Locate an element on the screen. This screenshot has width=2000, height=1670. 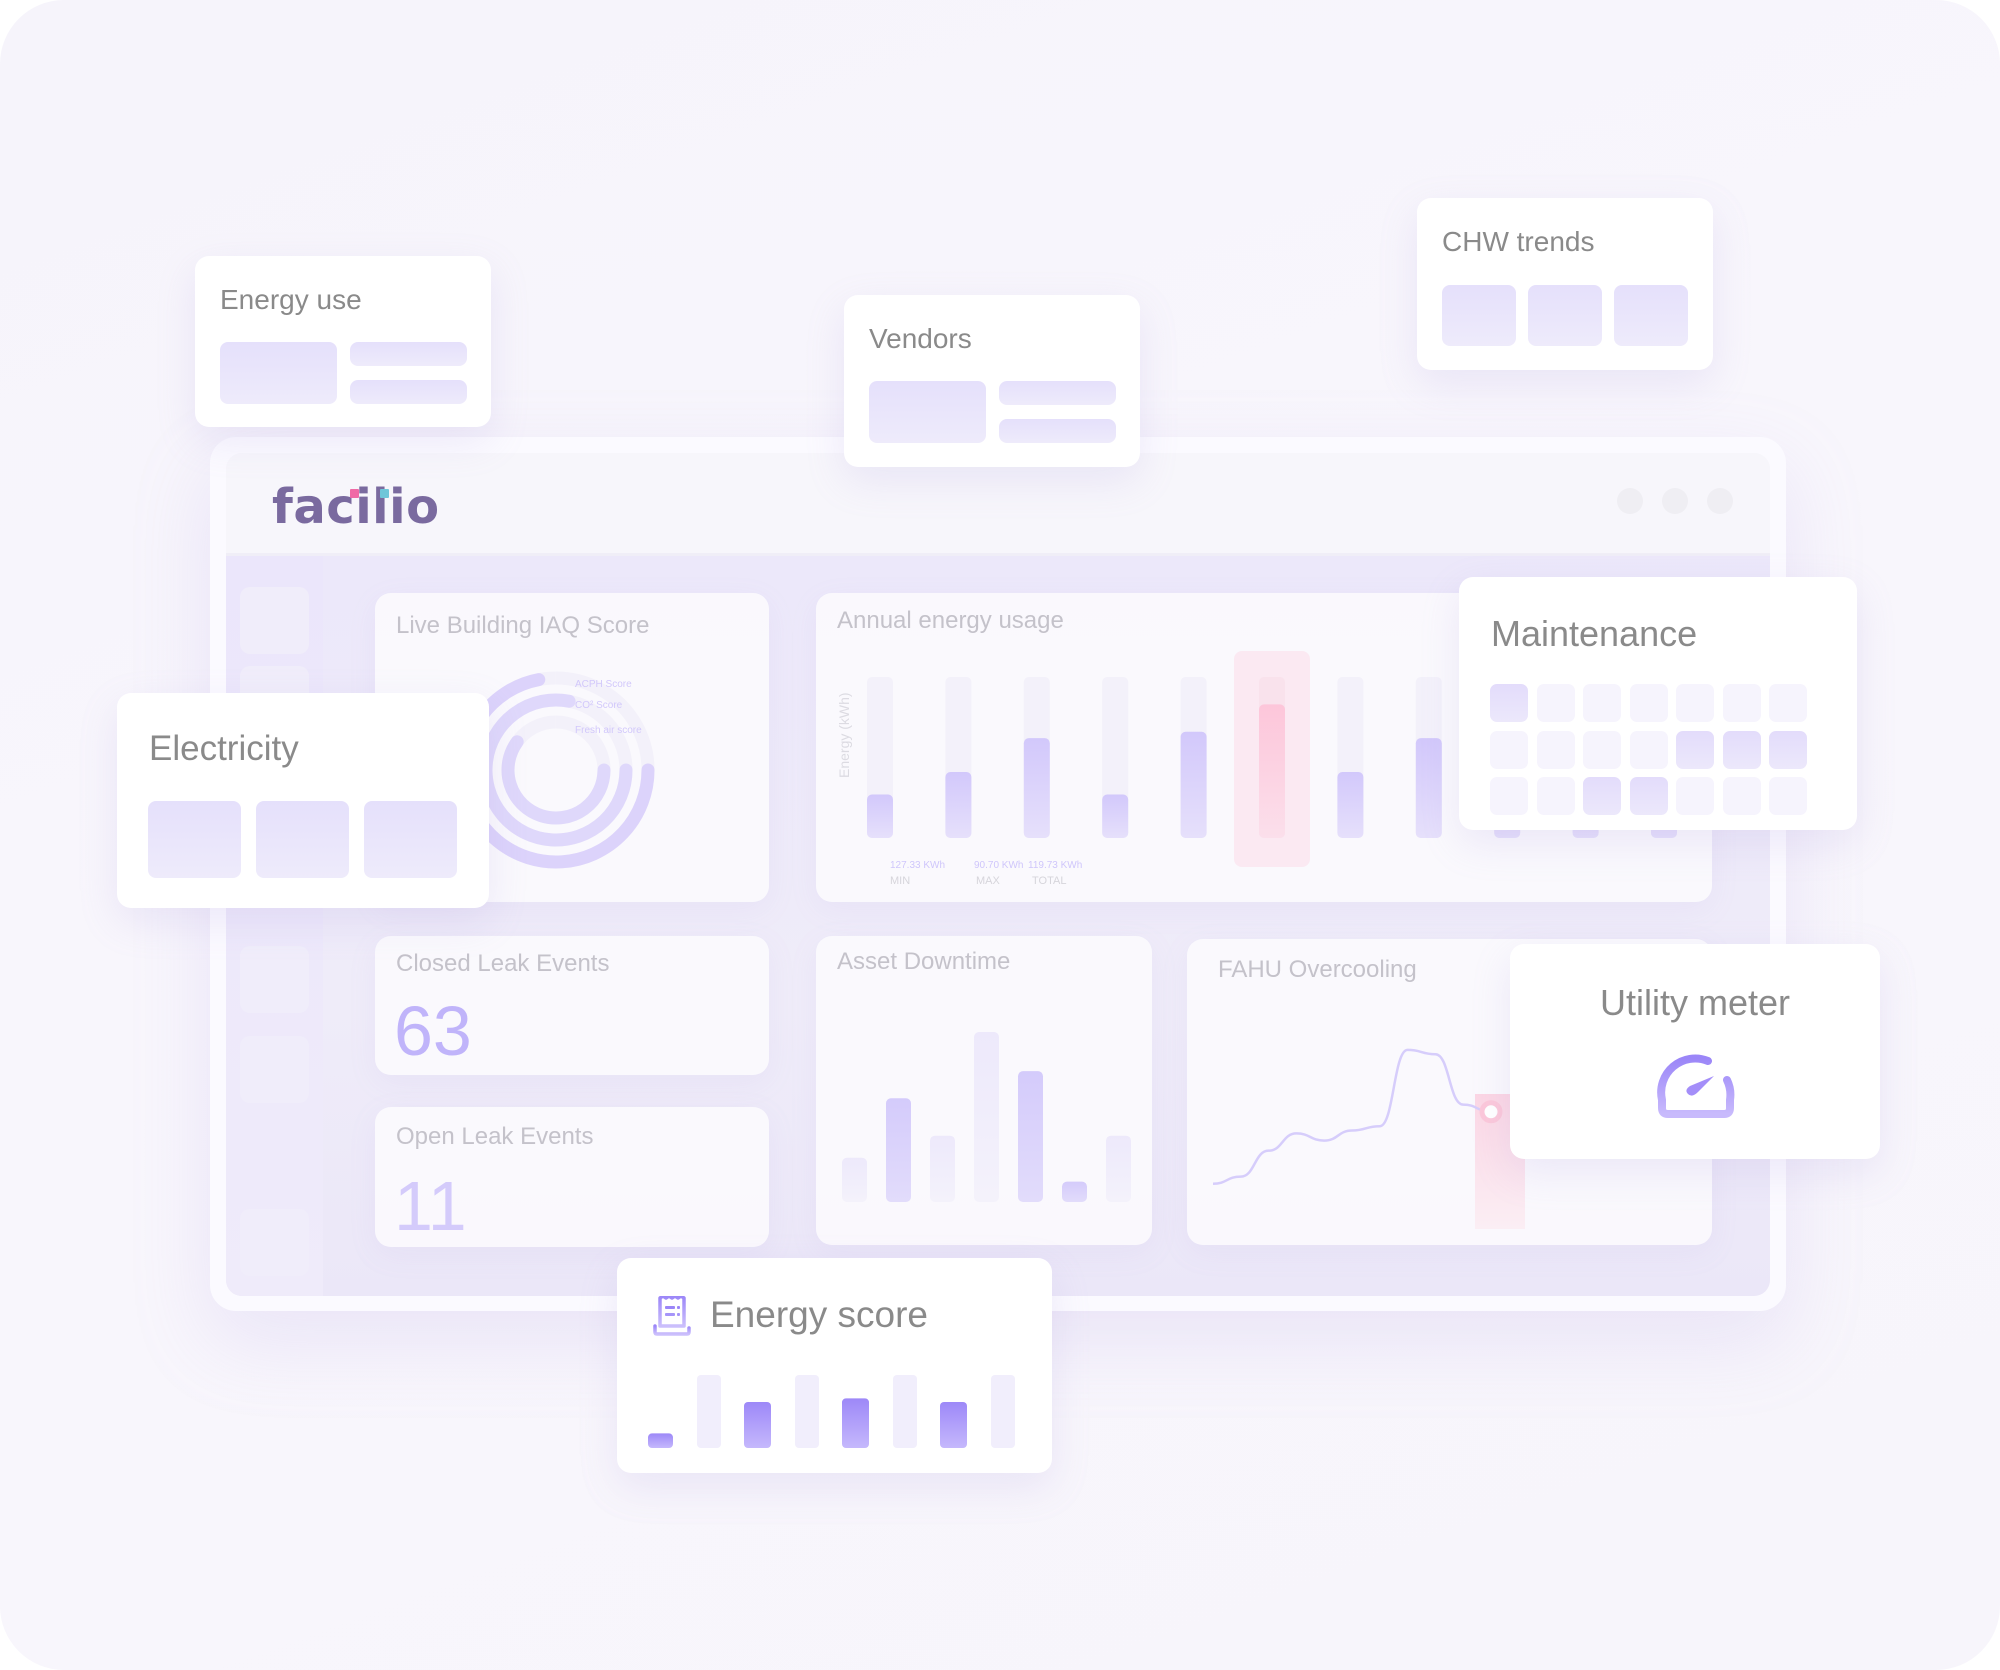
app-header: facilio is located at coordinates (998, 504).